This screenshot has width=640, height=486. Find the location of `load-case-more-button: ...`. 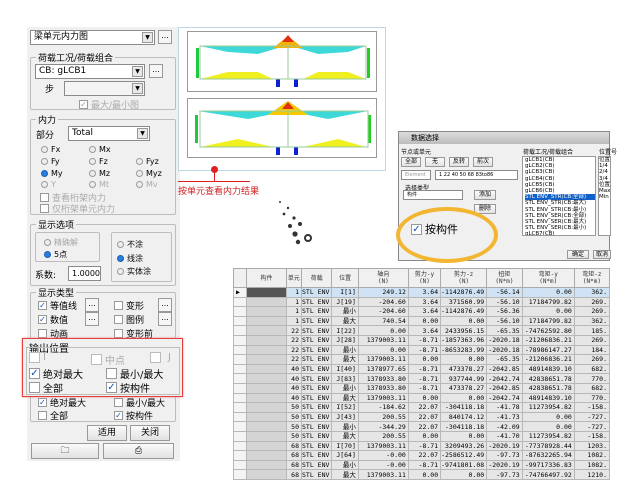

load-case-more-button: ... is located at coordinates (156, 71).